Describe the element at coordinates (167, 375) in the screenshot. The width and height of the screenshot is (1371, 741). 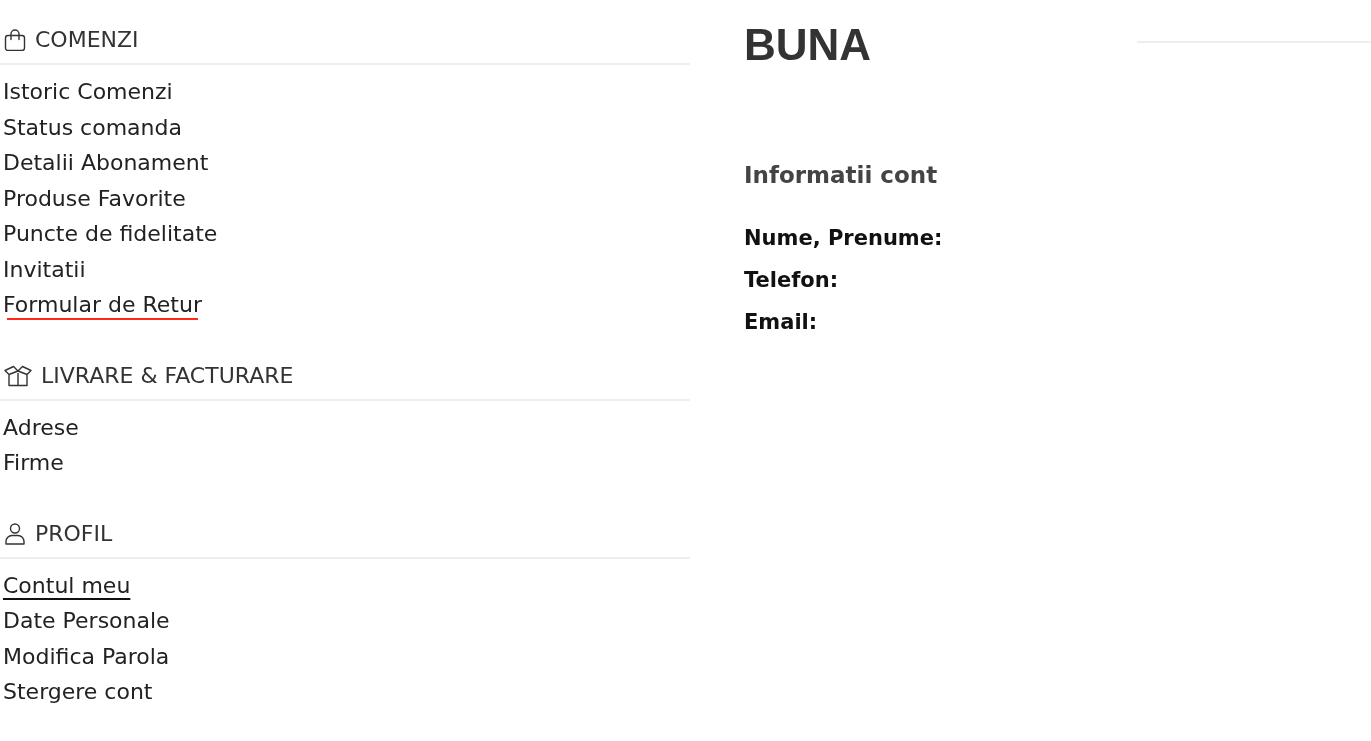
I see `section-heading: LIVRARE & FACTURARE` at that location.